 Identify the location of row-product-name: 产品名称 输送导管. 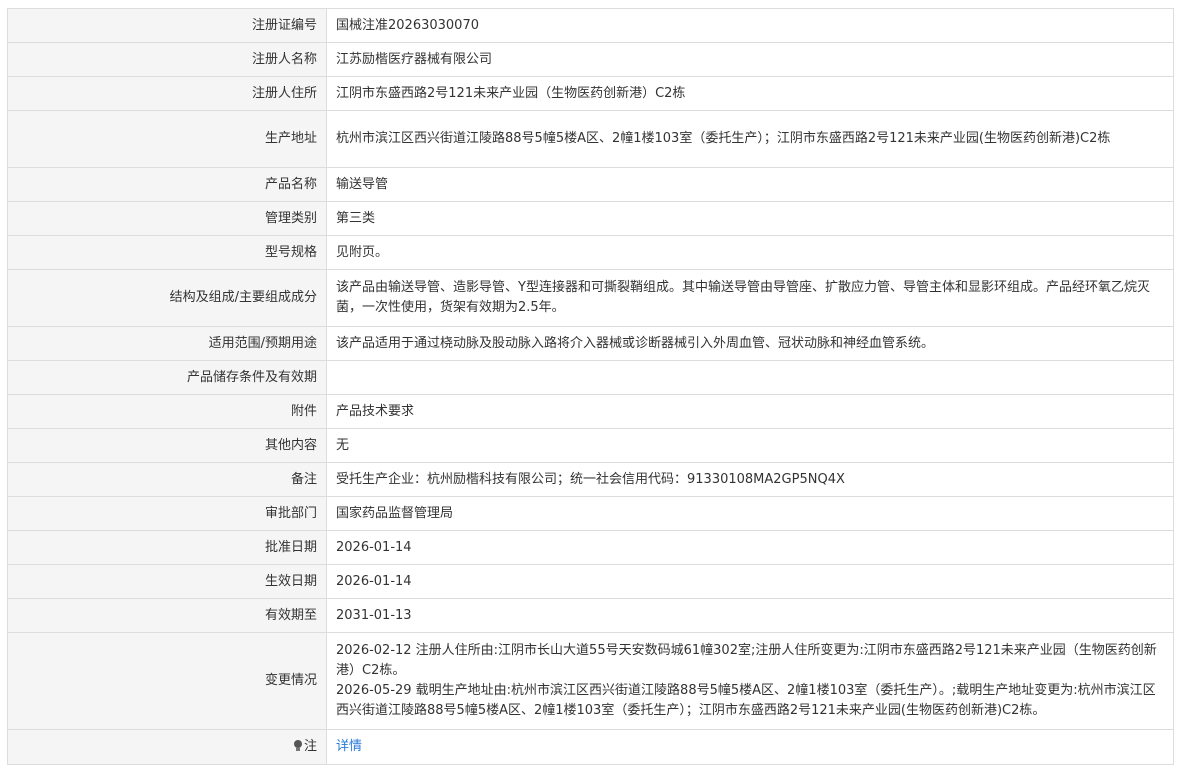
(590, 184).